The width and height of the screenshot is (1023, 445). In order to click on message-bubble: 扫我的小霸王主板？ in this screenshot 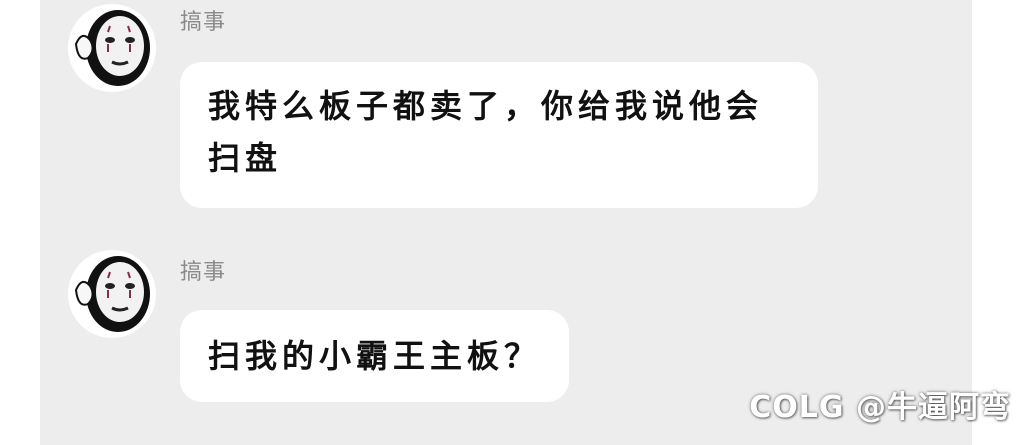, I will do `click(375, 356)`.